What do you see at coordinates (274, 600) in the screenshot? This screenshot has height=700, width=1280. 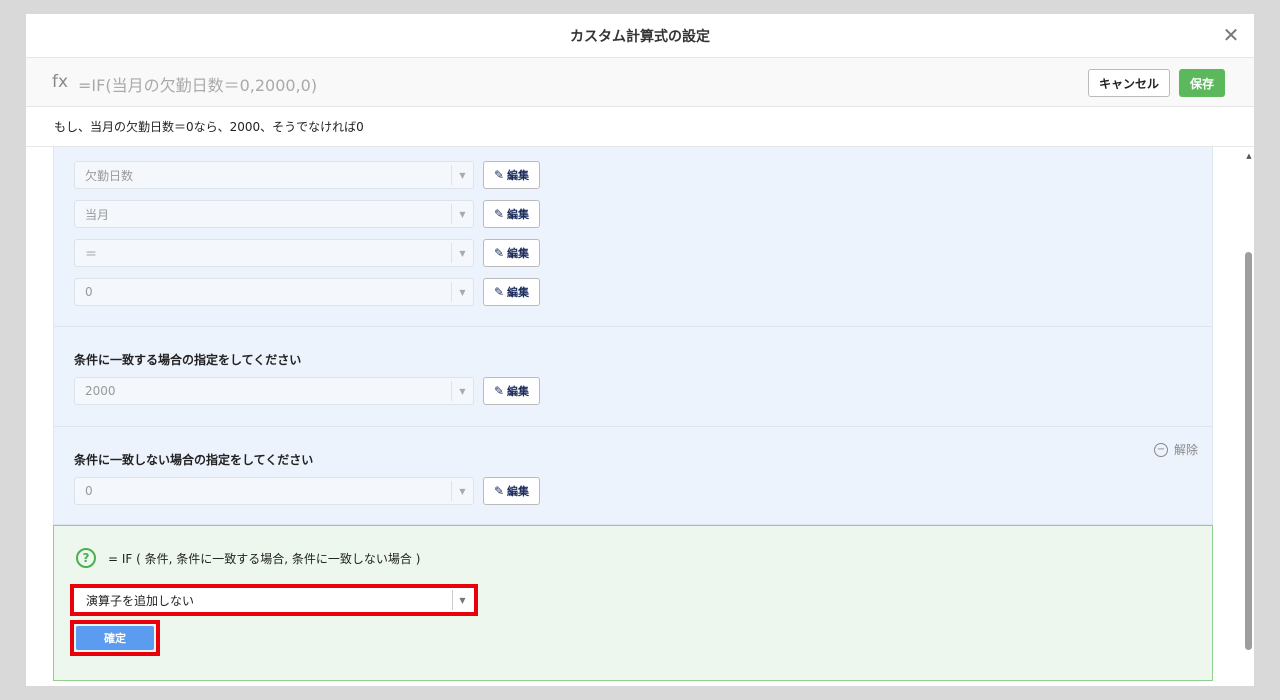 I see `operator-select: 演算子を追加しない ▼` at bounding box center [274, 600].